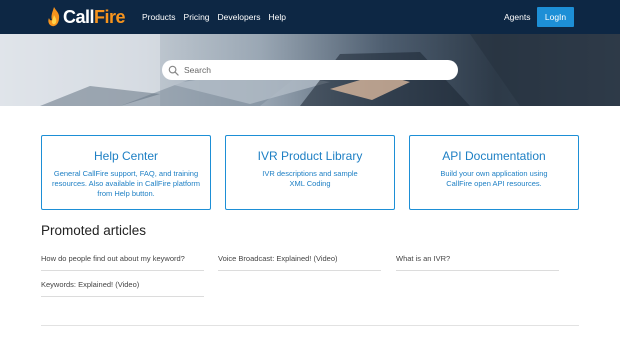  What do you see at coordinates (122, 288) in the screenshot?
I see `promoted-article-link: Keywords: Explained! (Video)` at bounding box center [122, 288].